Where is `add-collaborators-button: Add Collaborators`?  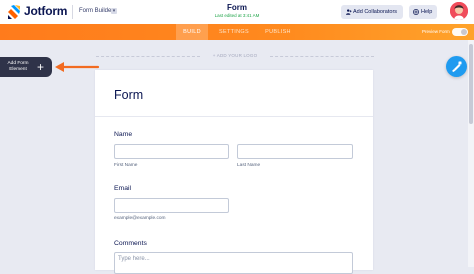 add-collaborators-button: Add Collaborators is located at coordinates (372, 12).